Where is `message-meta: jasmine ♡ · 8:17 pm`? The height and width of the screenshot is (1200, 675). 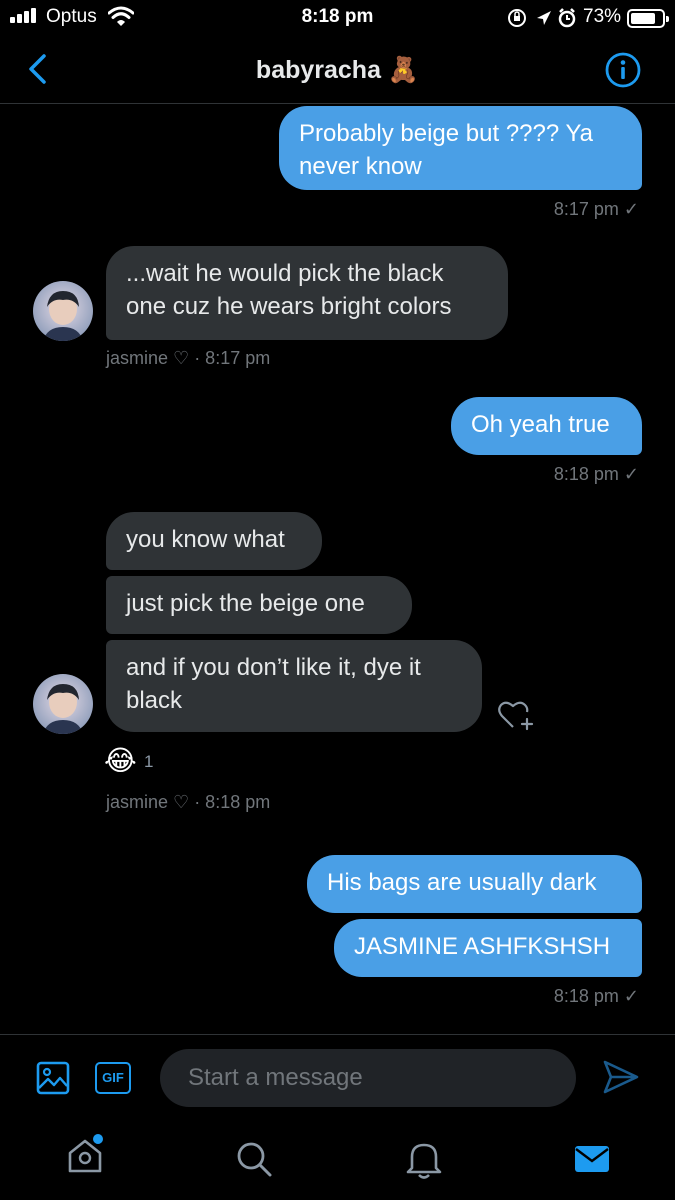
message-meta: jasmine ♡ · 8:17 pm is located at coordinates (188, 358).